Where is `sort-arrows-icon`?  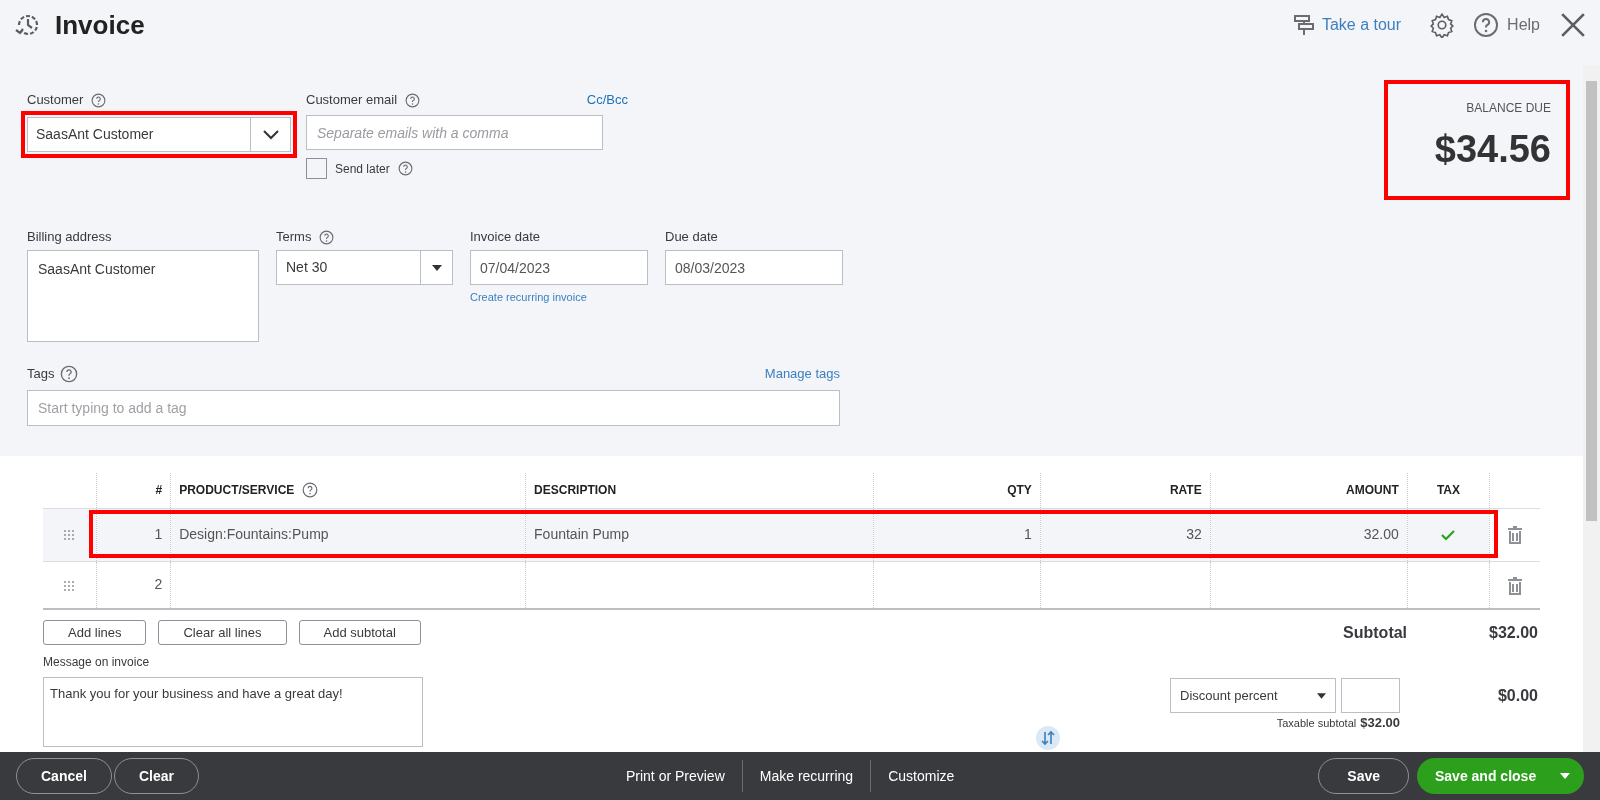
sort-arrows-icon is located at coordinates (1048, 738).